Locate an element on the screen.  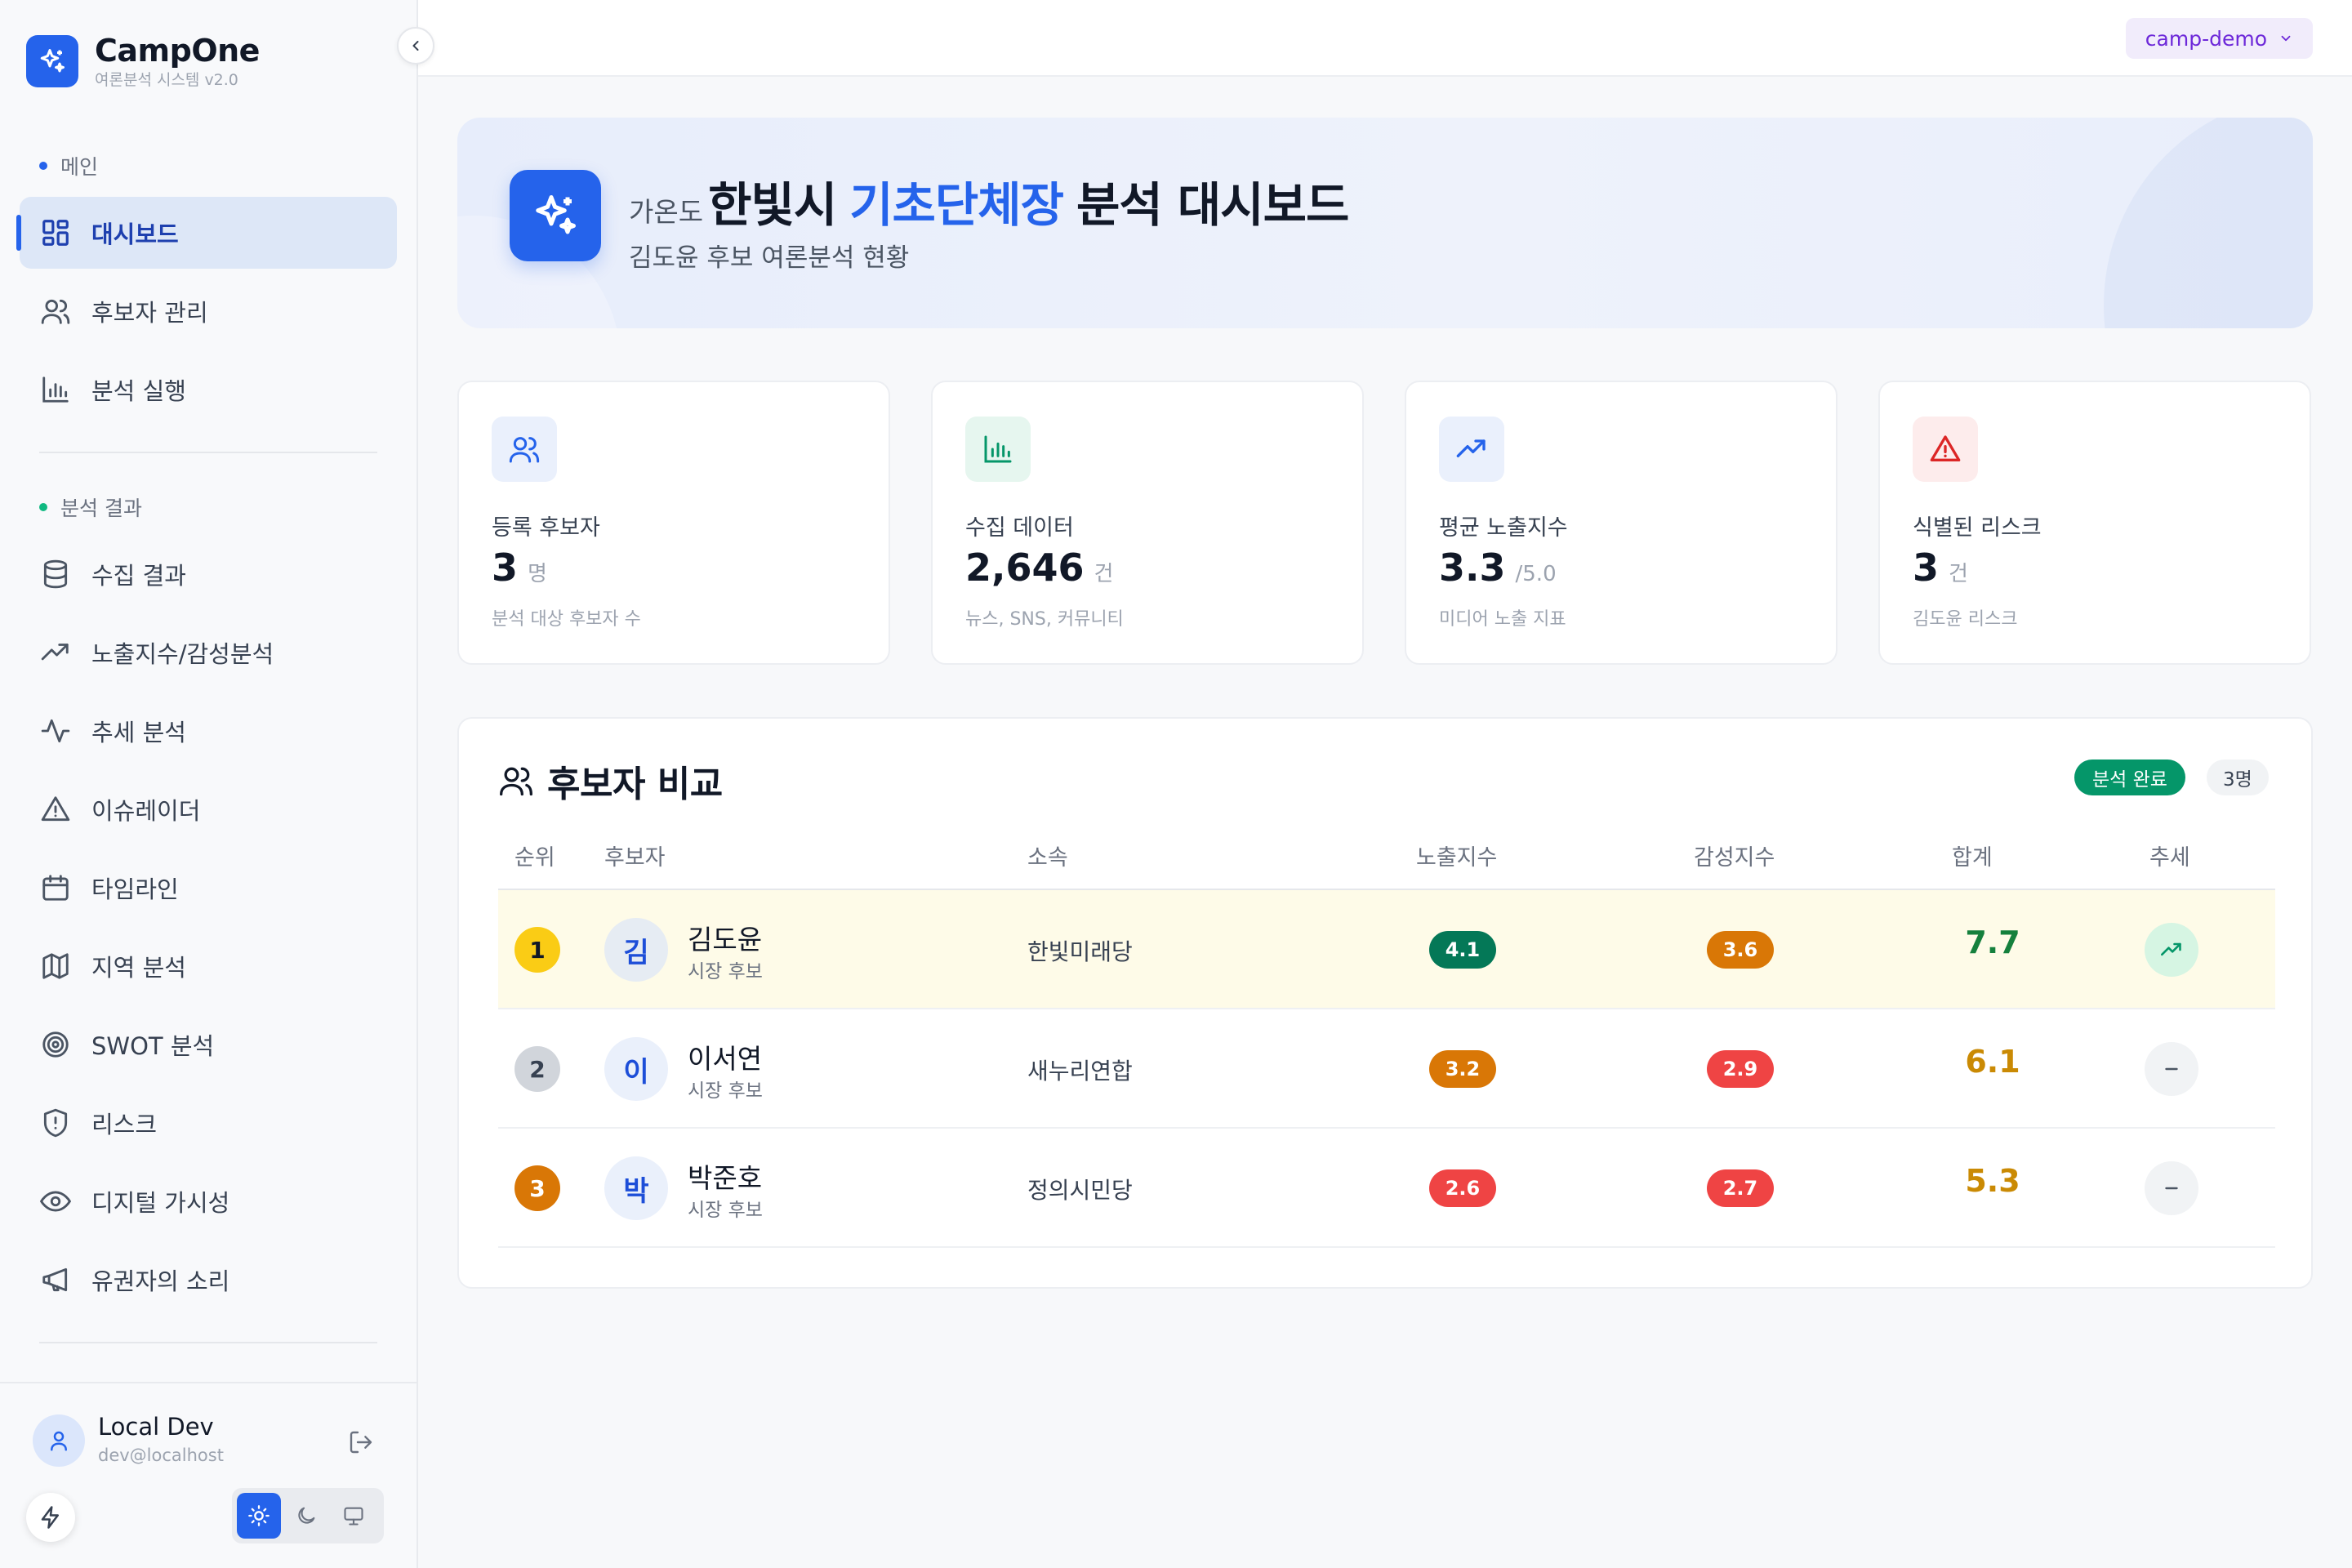
sentiment-score: 3.6 is located at coordinates (1740, 950).